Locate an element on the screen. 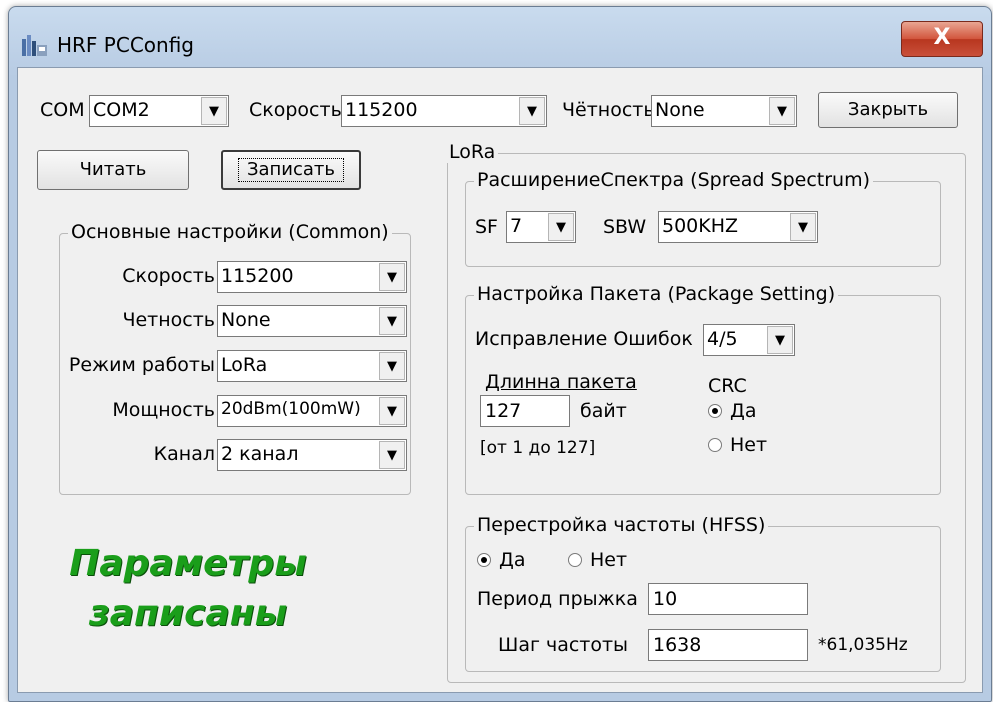 This screenshot has height=702, width=993. sf-select: 7 ▼ is located at coordinates (541, 227).